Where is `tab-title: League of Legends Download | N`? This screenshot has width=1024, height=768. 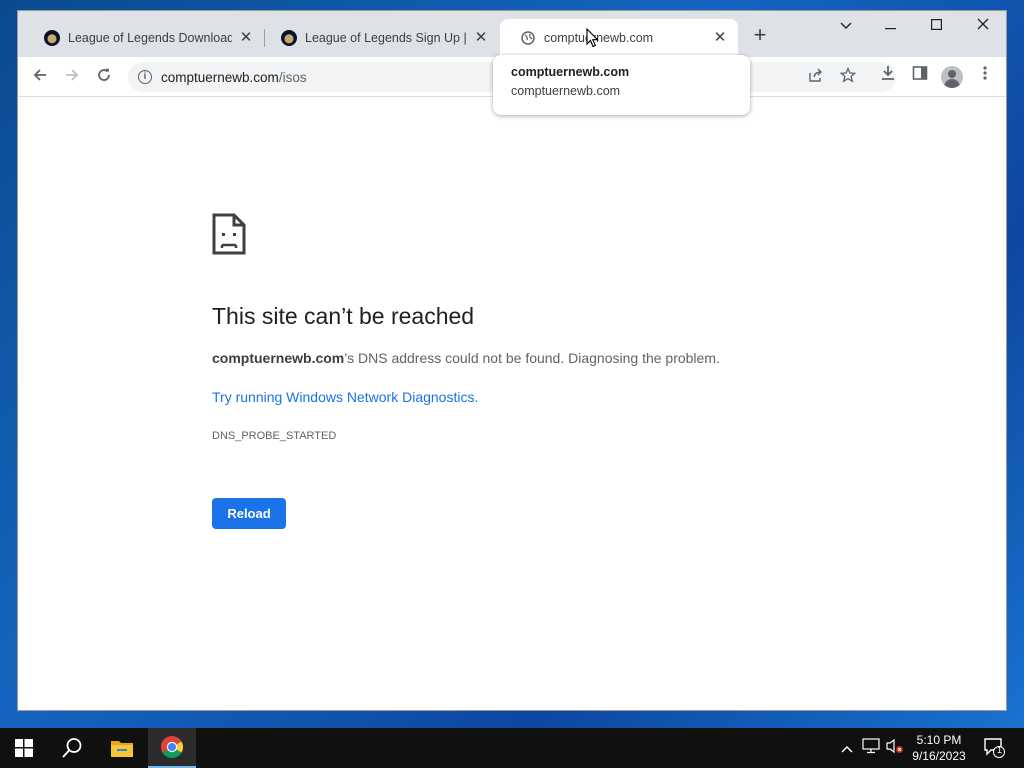
tab-title: League of Legends Download | N is located at coordinates (150, 38).